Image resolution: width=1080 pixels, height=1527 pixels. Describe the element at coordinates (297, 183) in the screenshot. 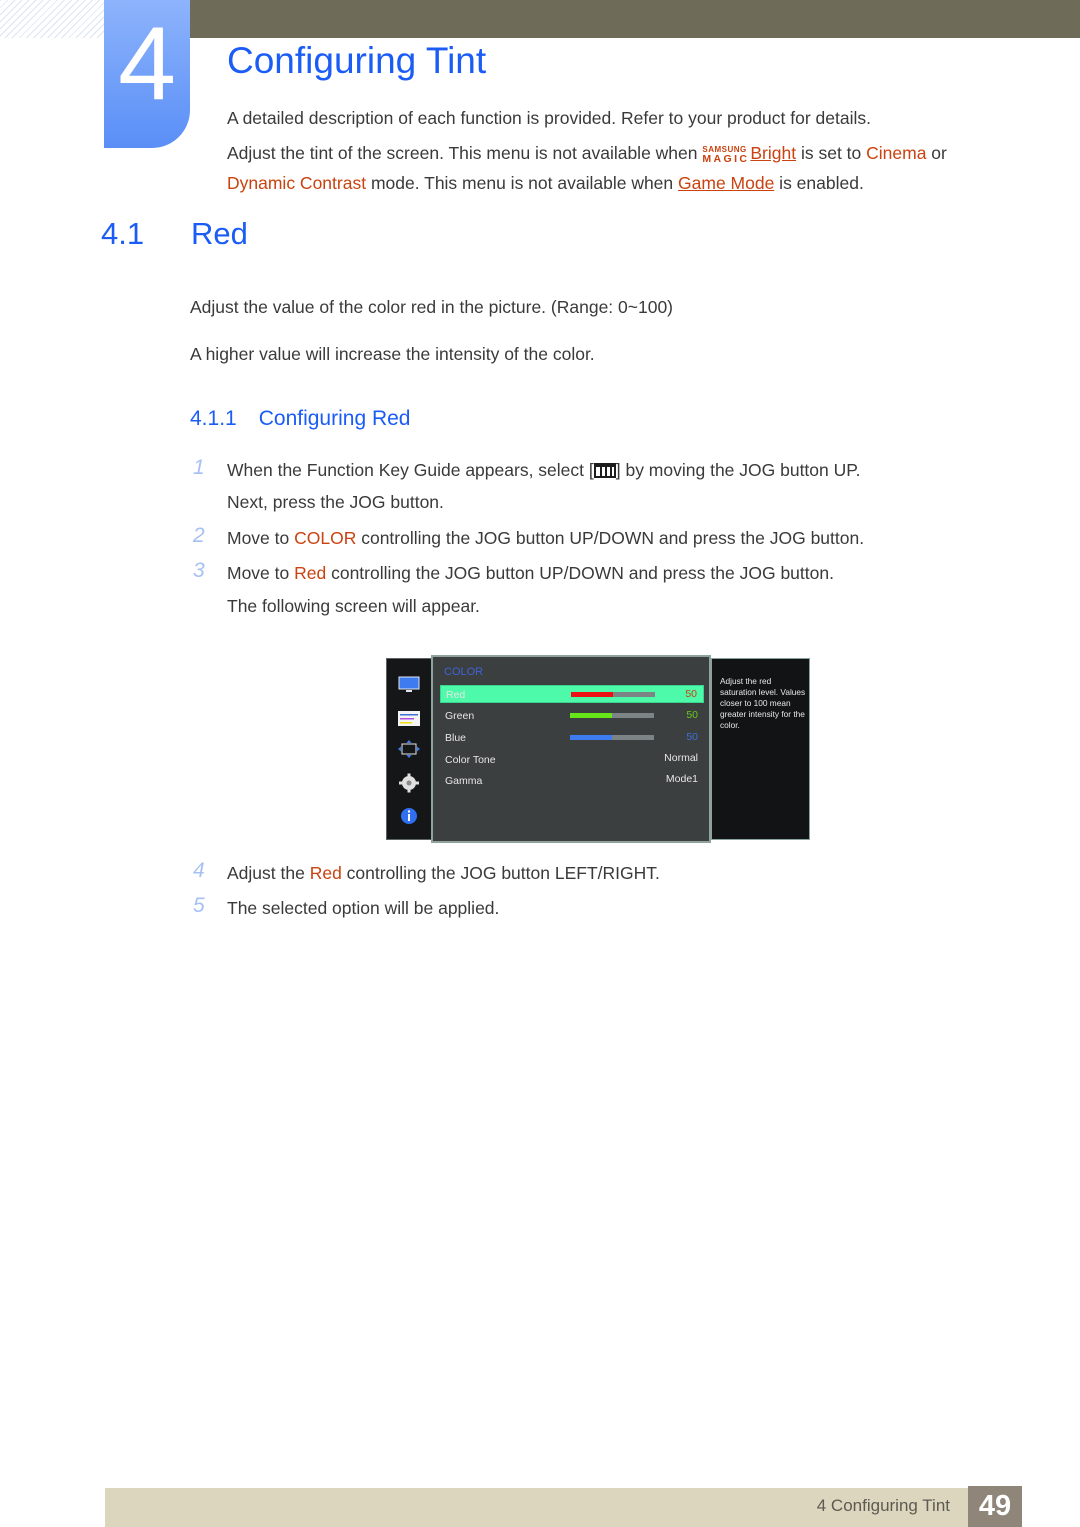

I see `dynamic-contrast-term: Dynamic Contrast` at that location.